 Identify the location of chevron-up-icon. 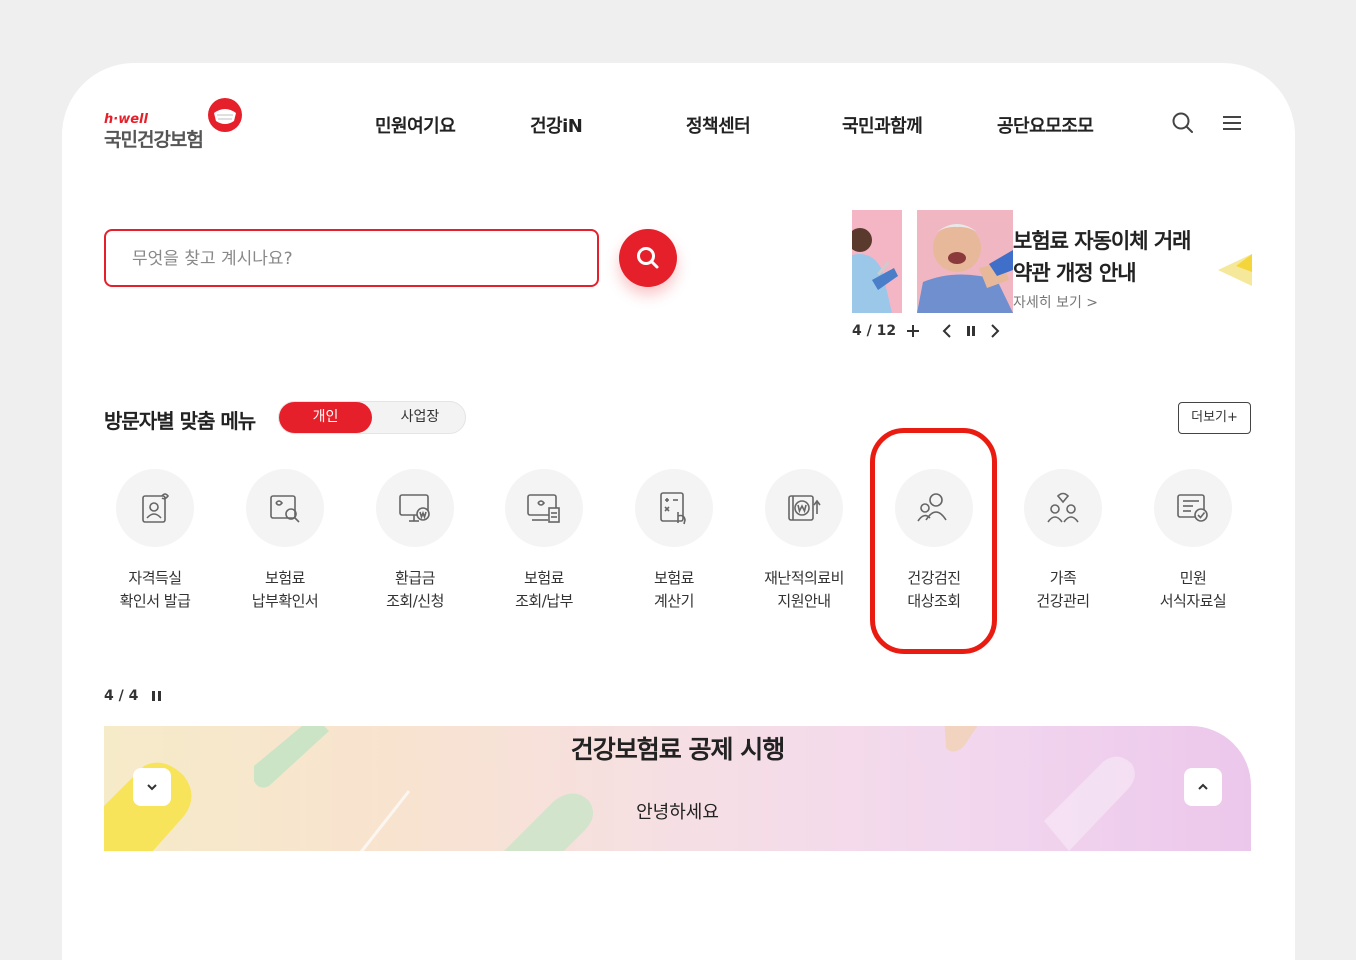
(1203, 786).